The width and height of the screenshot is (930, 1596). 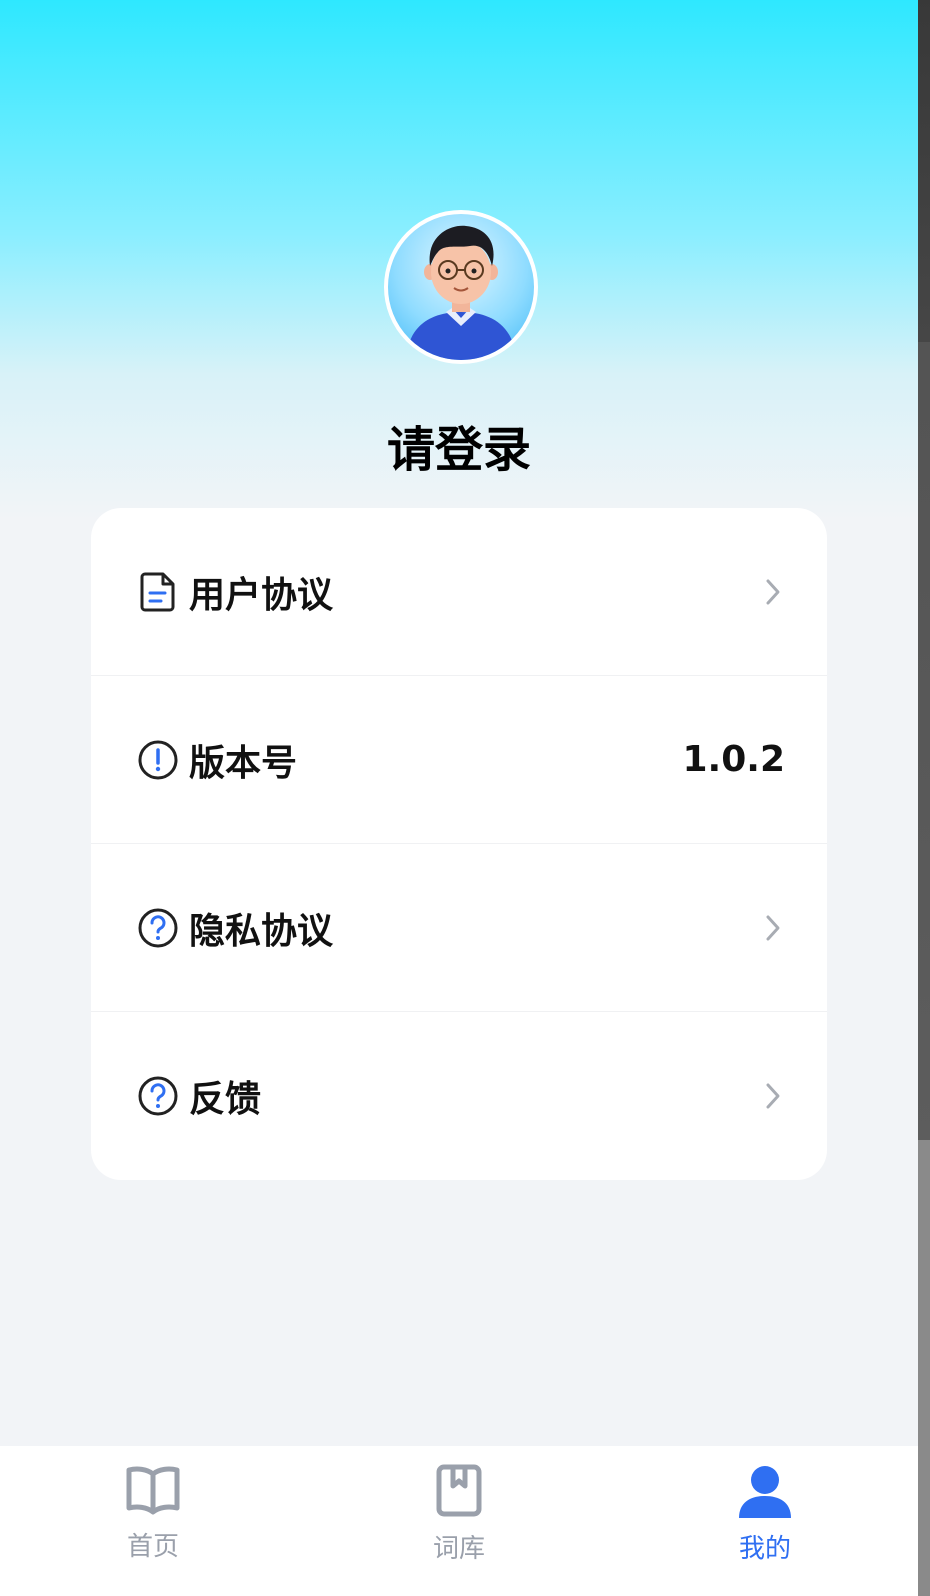 I want to click on menu-item-privacy: 隐私协议, so click(x=459, y=928).